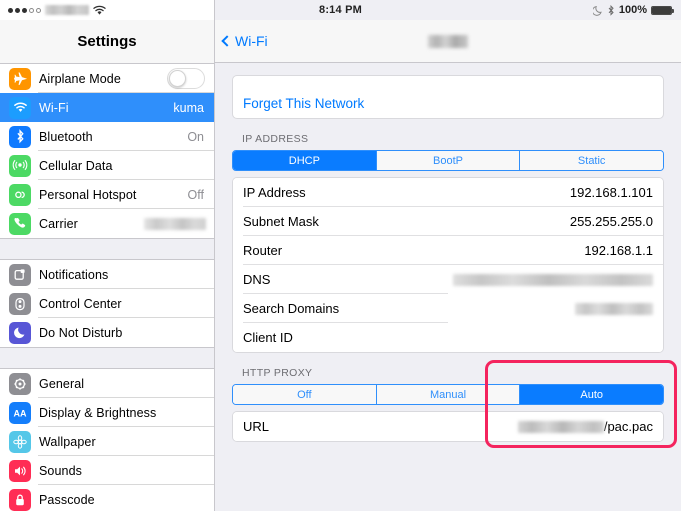  Describe the element at coordinates (54, 107) in the screenshot. I see `sidebar-item-label: Wi-Fi` at that location.